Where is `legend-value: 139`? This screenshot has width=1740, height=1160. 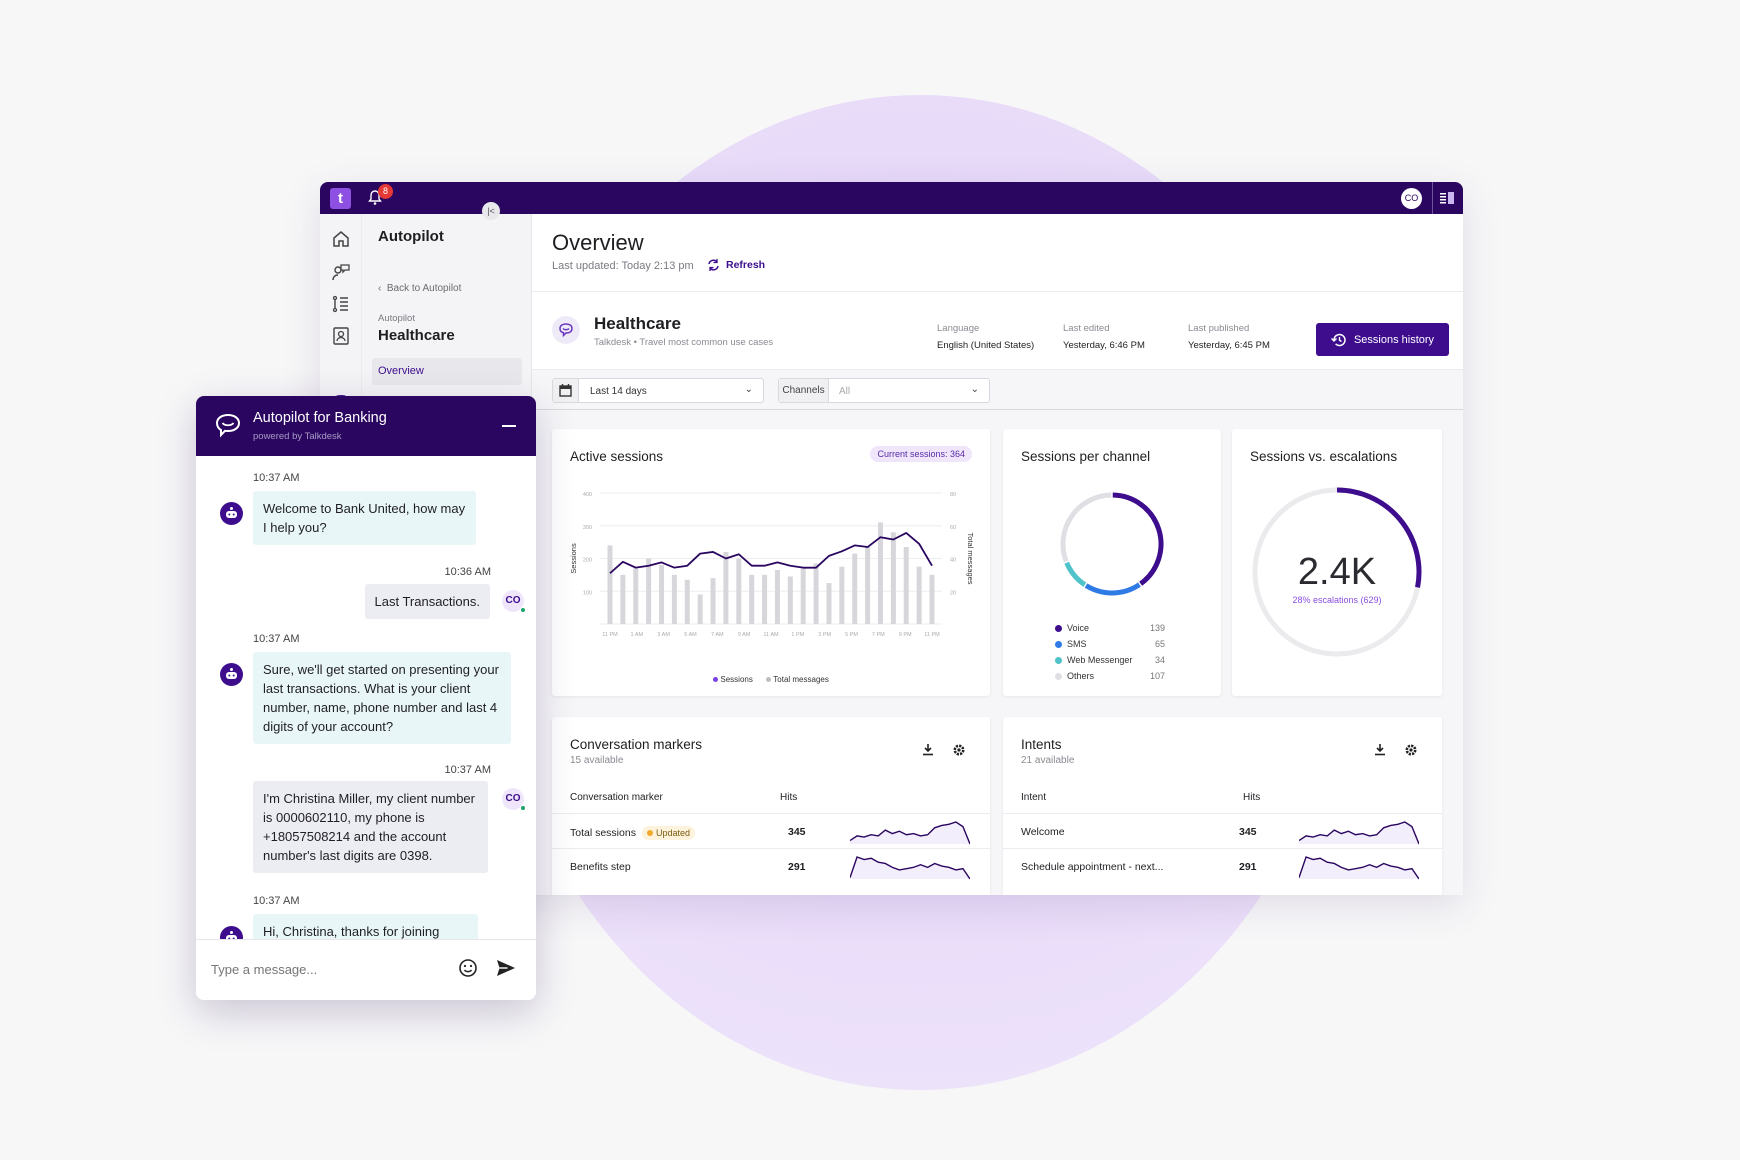
legend-value: 139 is located at coordinates (1157, 628).